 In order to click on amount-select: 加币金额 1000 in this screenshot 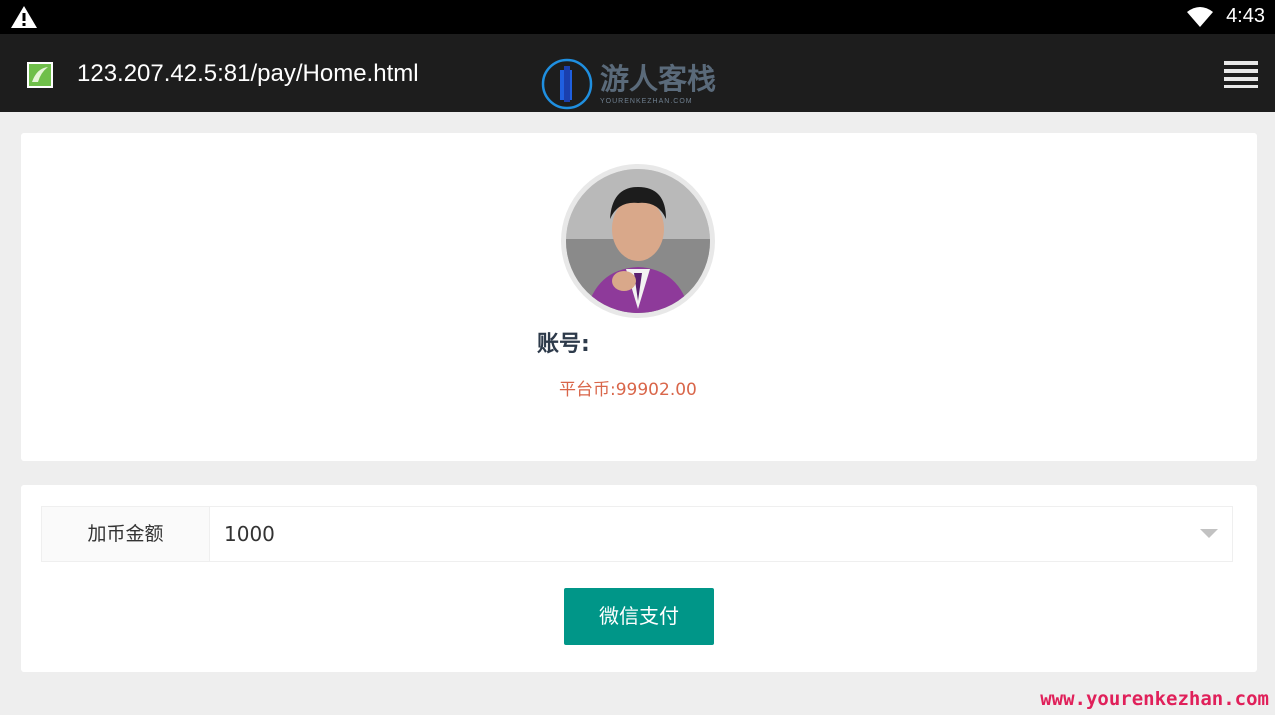, I will do `click(637, 534)`.